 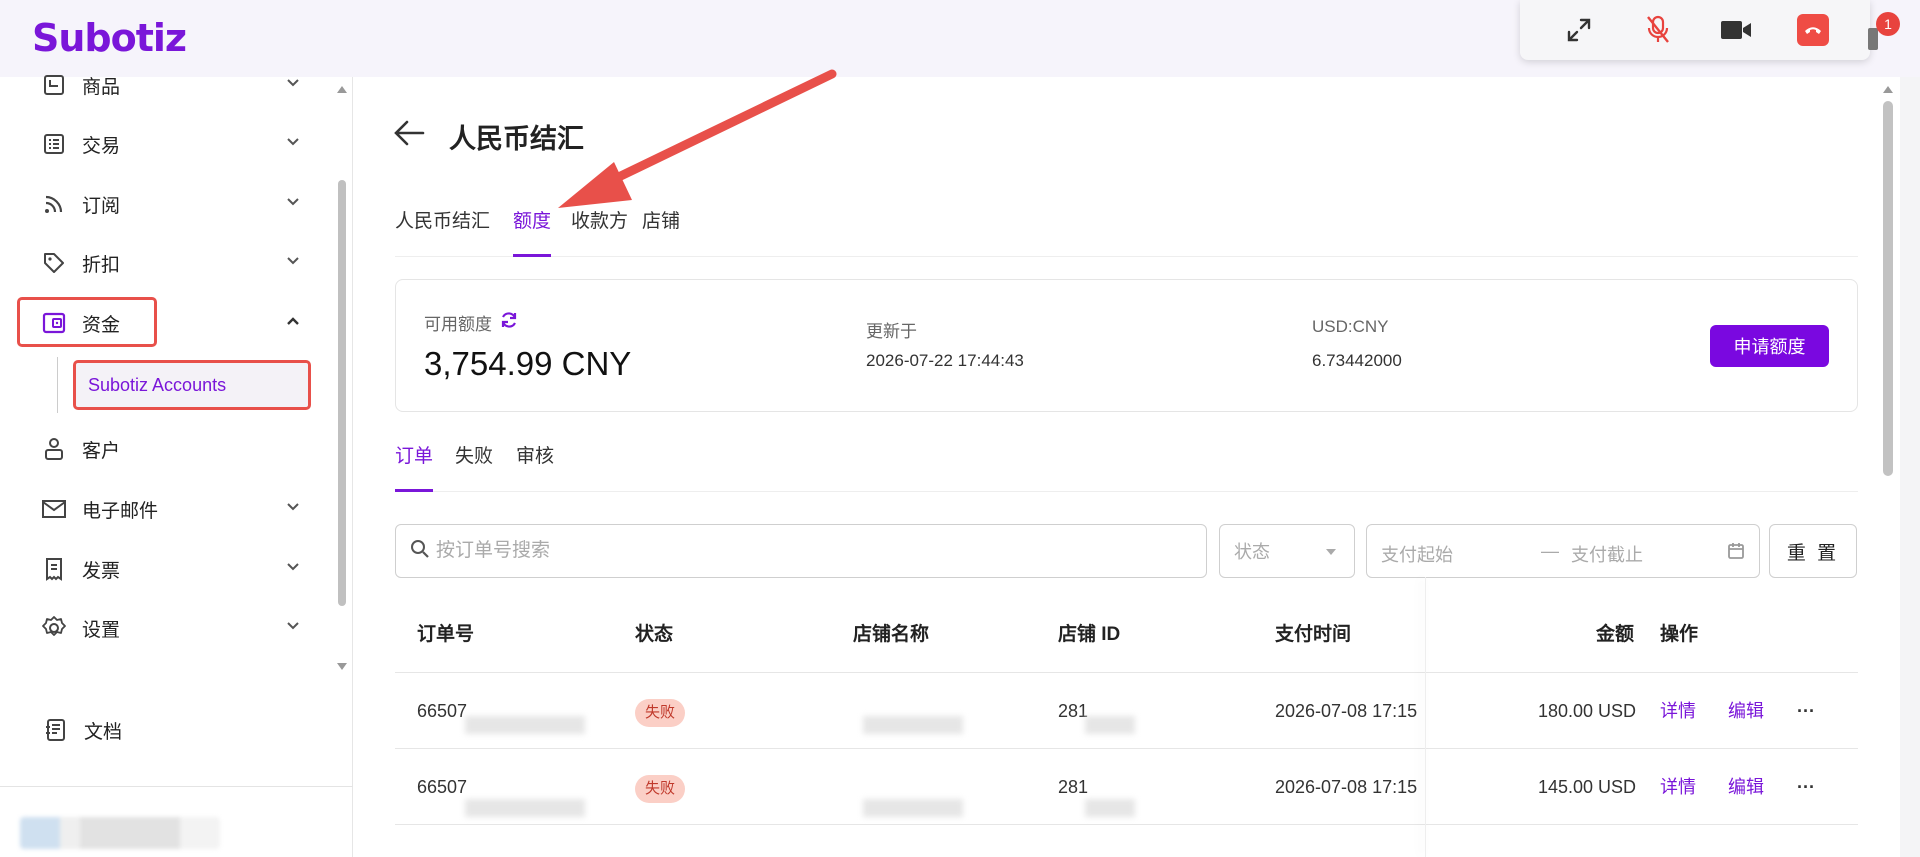 I want to click on sidebar-item-products: 商品, so click(x=170, y=85).